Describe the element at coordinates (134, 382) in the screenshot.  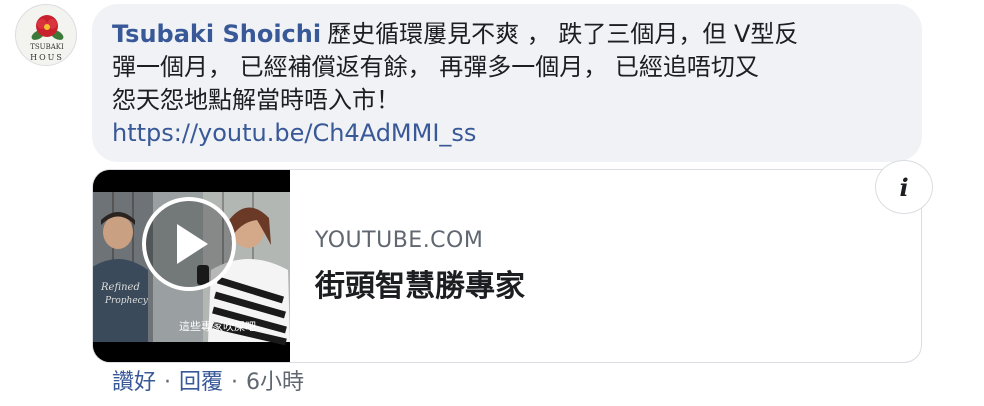
I see `like-button: 讚好` at that location.